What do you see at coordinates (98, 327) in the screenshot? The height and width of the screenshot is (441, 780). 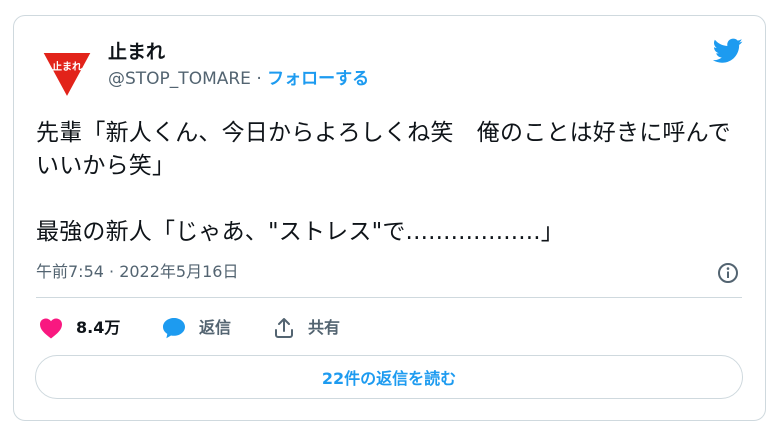 I see `like-count: 8.4万` at bounding box center [98, 327].